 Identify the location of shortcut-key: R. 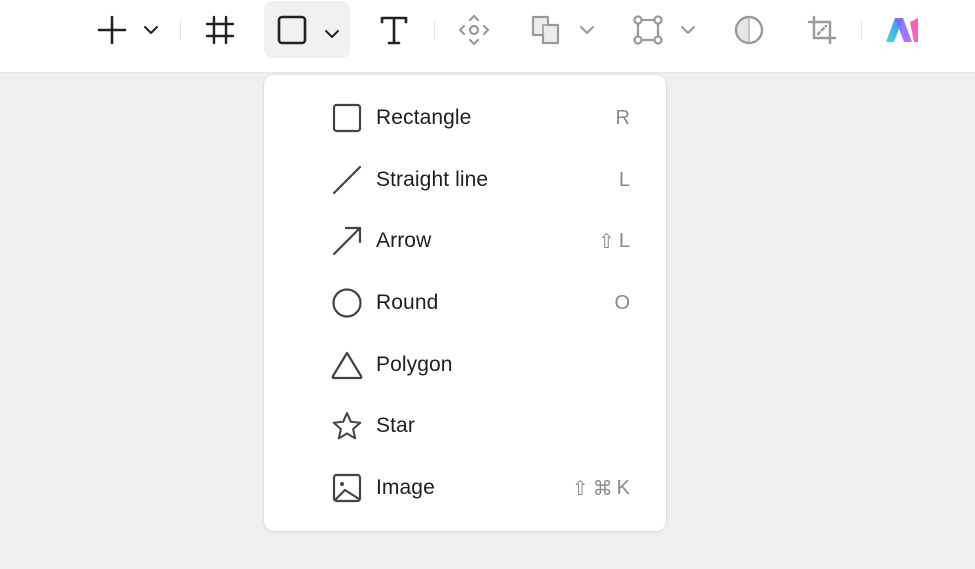
(622, 117).